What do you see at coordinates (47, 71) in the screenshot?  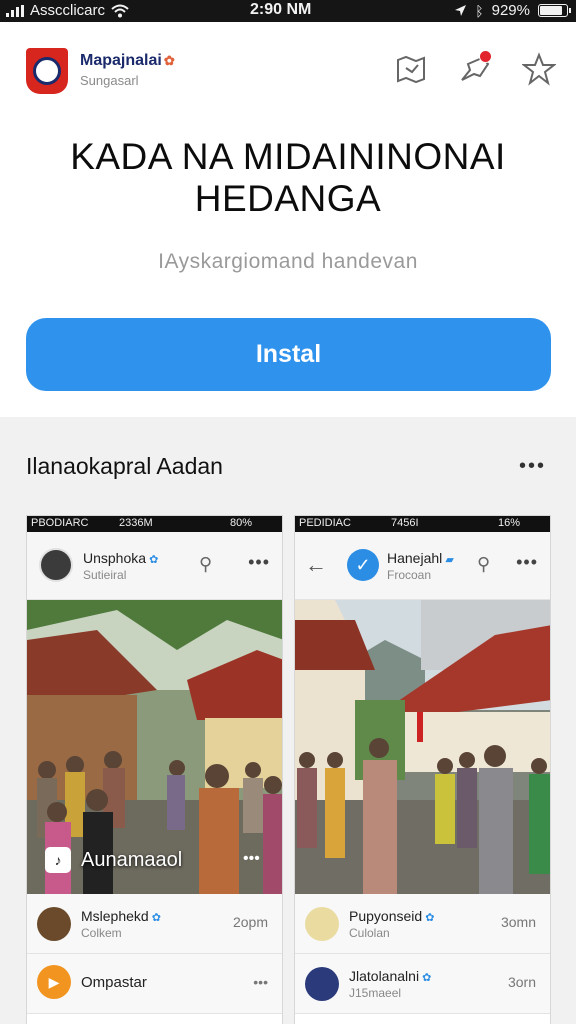 I see `app-logo` at bounding box center [47, 71].